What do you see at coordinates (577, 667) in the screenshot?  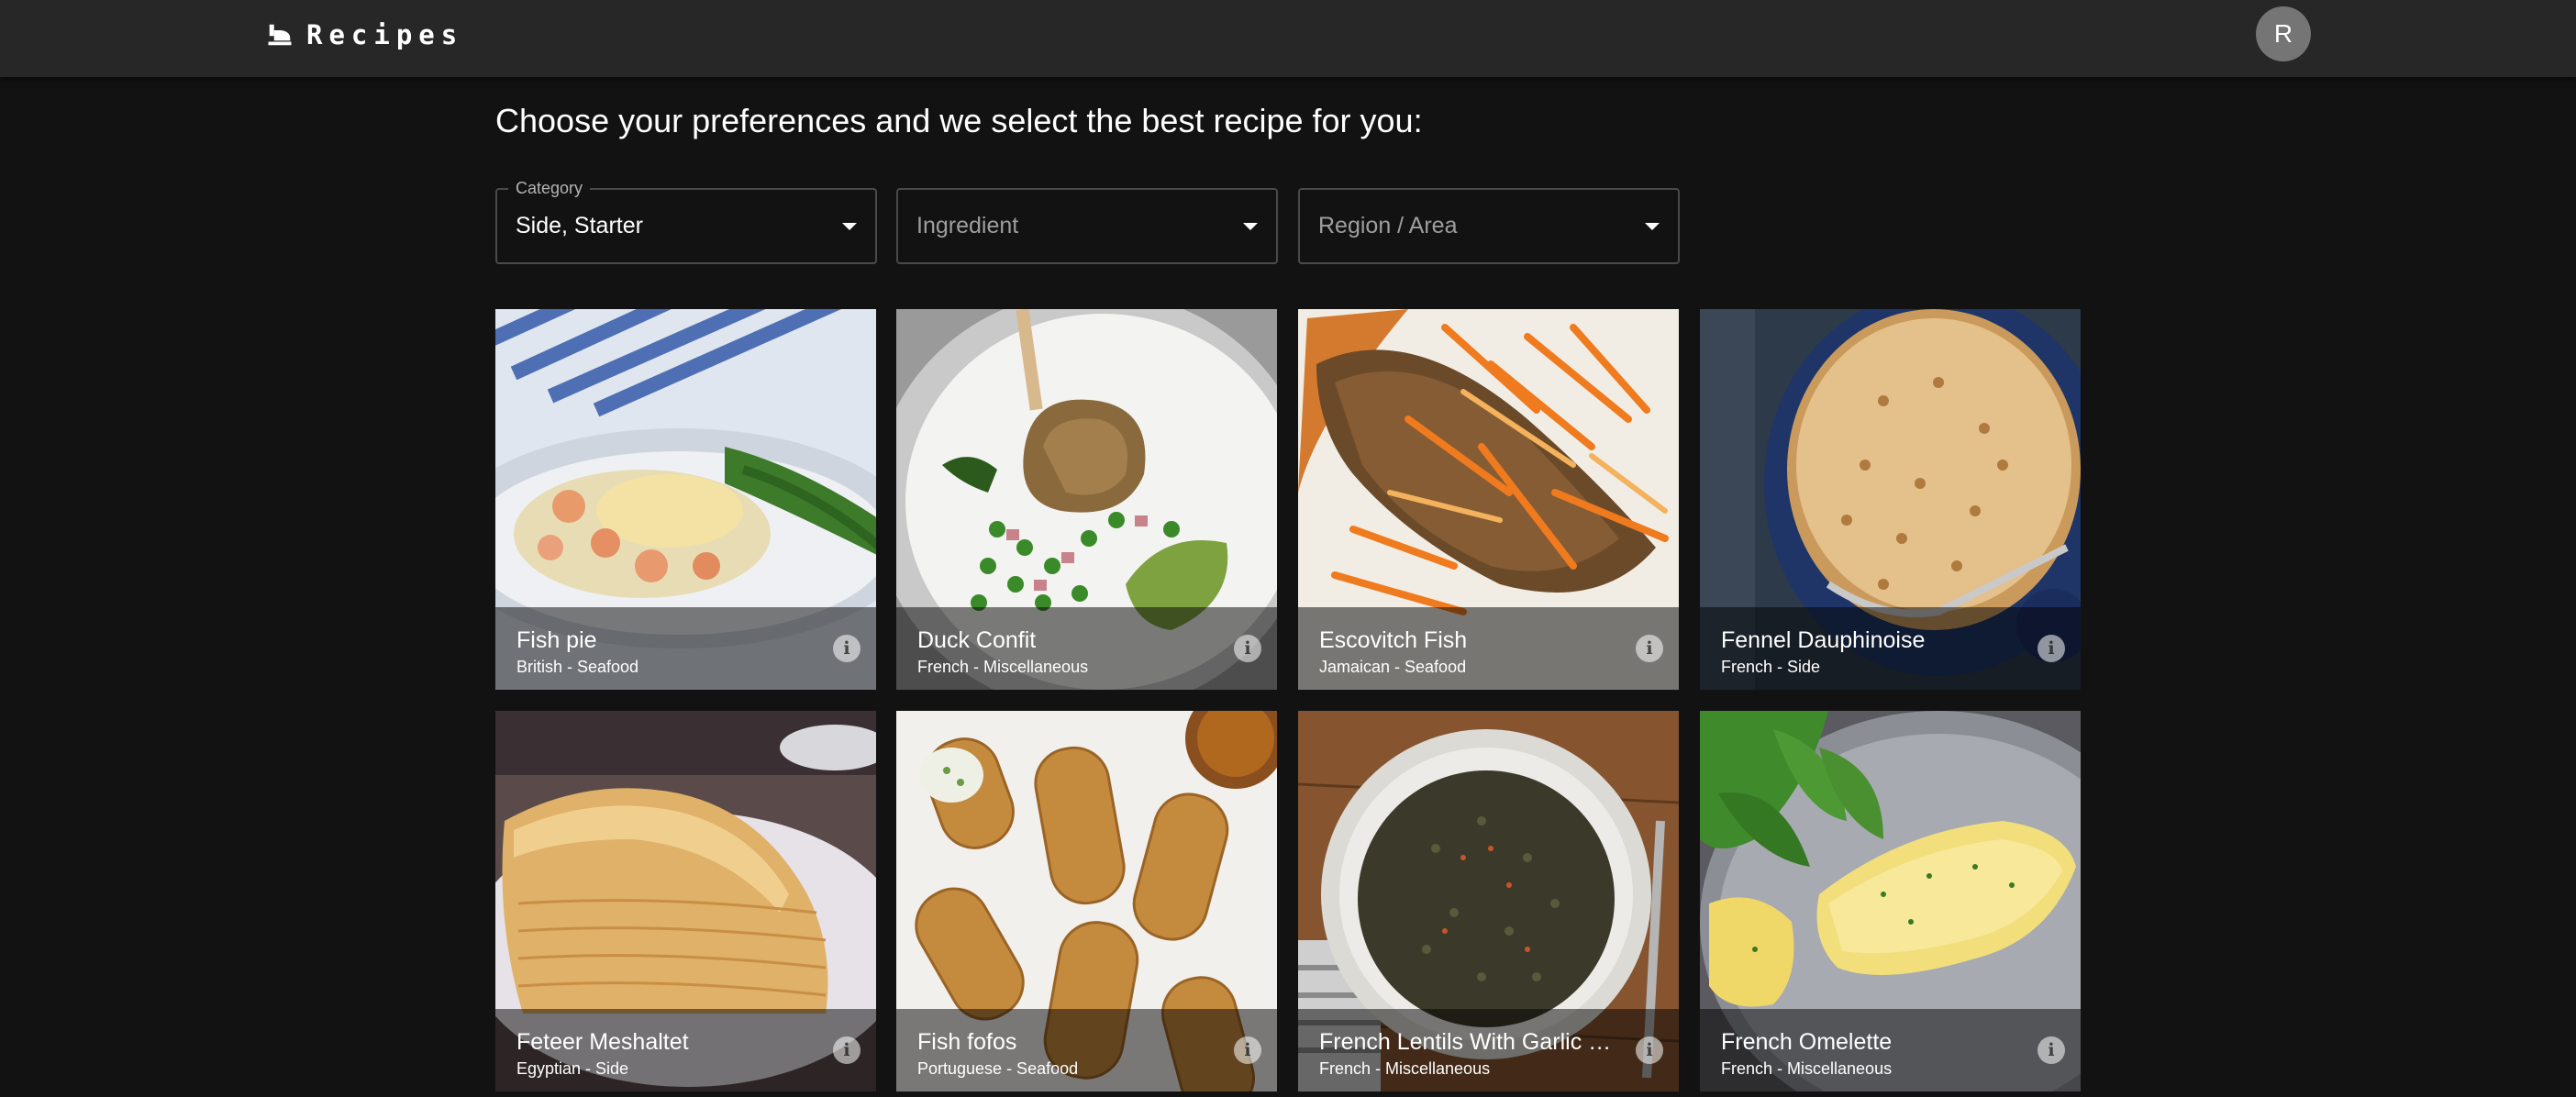 I see `recipe-subtitle: British - Seafood` at bounding box center [577, 667].